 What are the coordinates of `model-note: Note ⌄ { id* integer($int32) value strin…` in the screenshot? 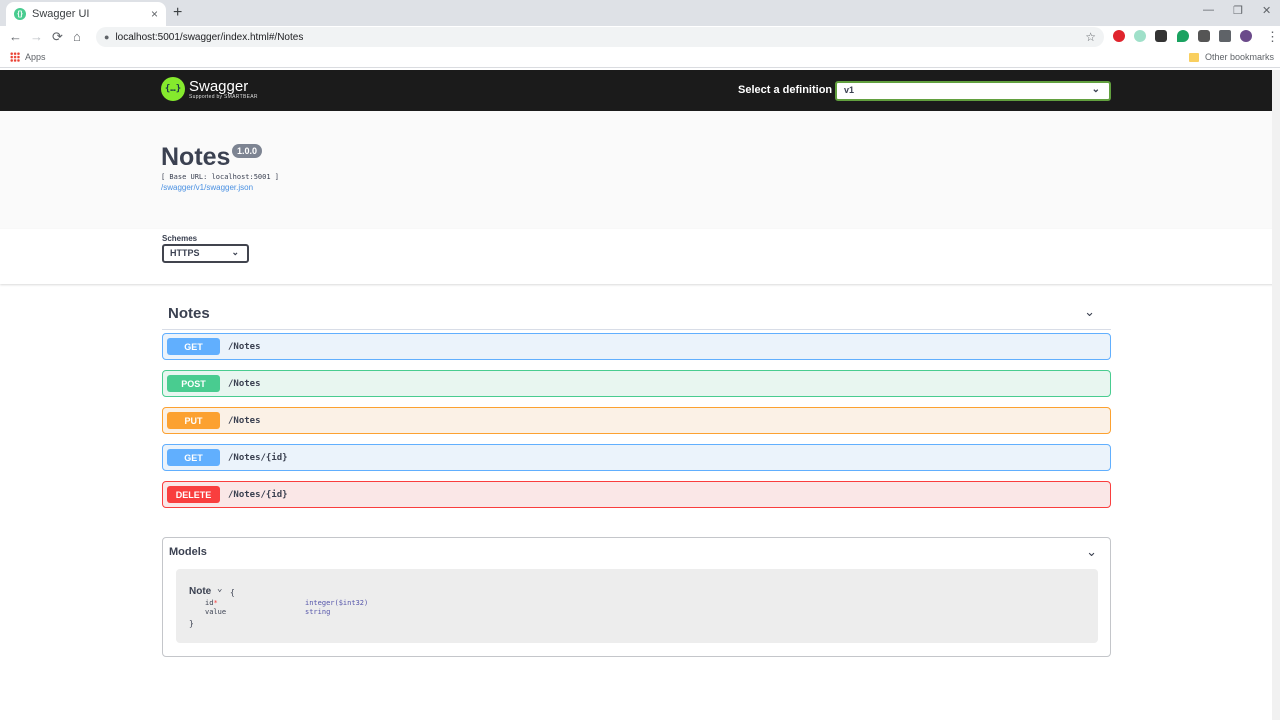 It's located at (637, 606).